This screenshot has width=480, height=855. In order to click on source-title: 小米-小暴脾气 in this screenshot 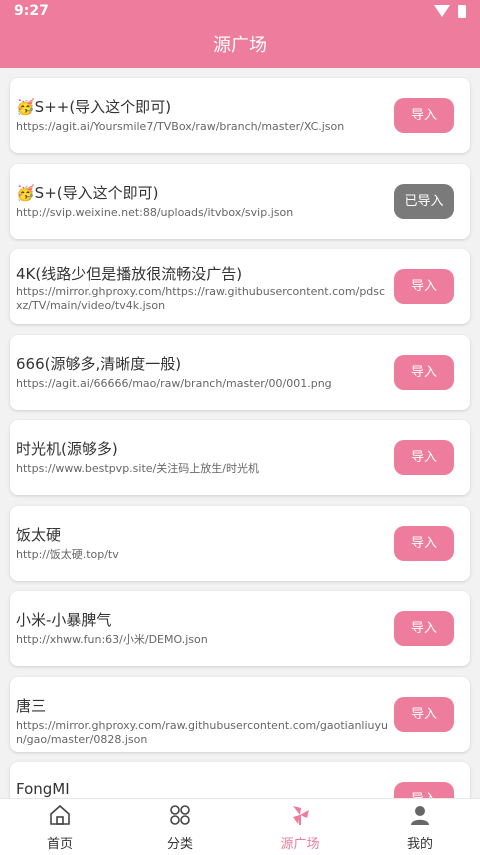, I will do `click(64, 620)`.